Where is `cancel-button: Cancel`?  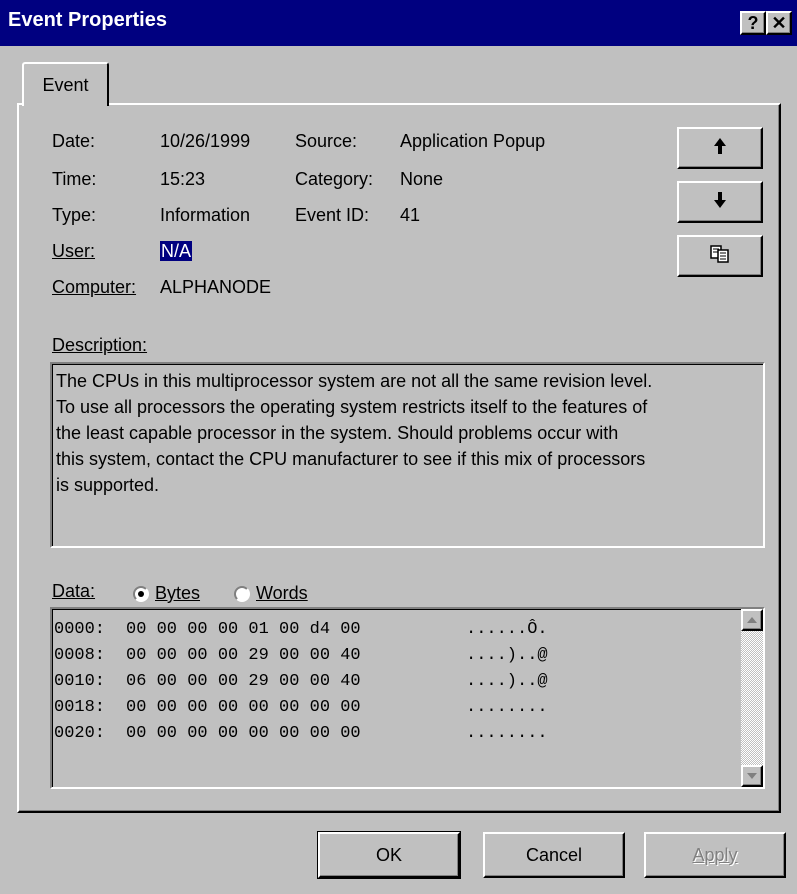 cancel-button: Cancel is located at coordinates (554, 855).